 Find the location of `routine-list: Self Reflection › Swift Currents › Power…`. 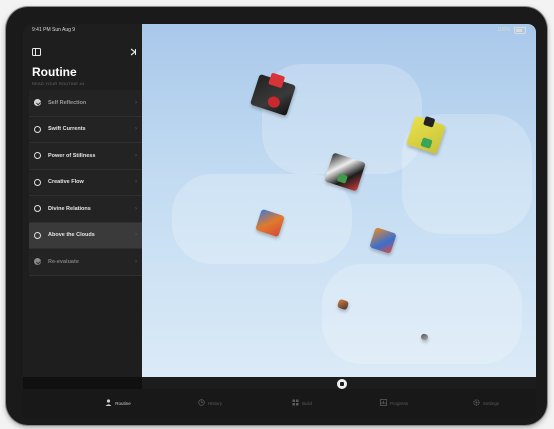

routine-list: Self Reflection › Swift Currents › Power… is located at coordinates (85, 183).